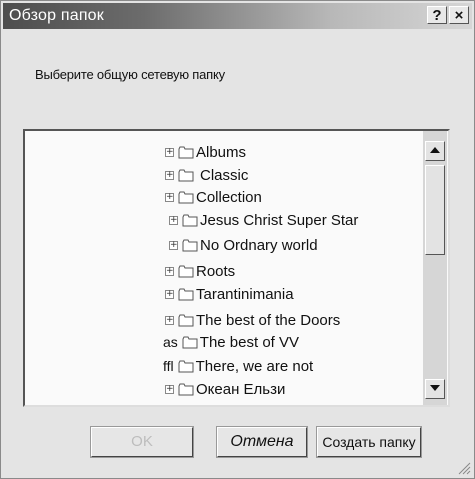  Describe the element at coordinates (262, 442) in the screenshot. I see `cancel-button: Отмена` at that location.